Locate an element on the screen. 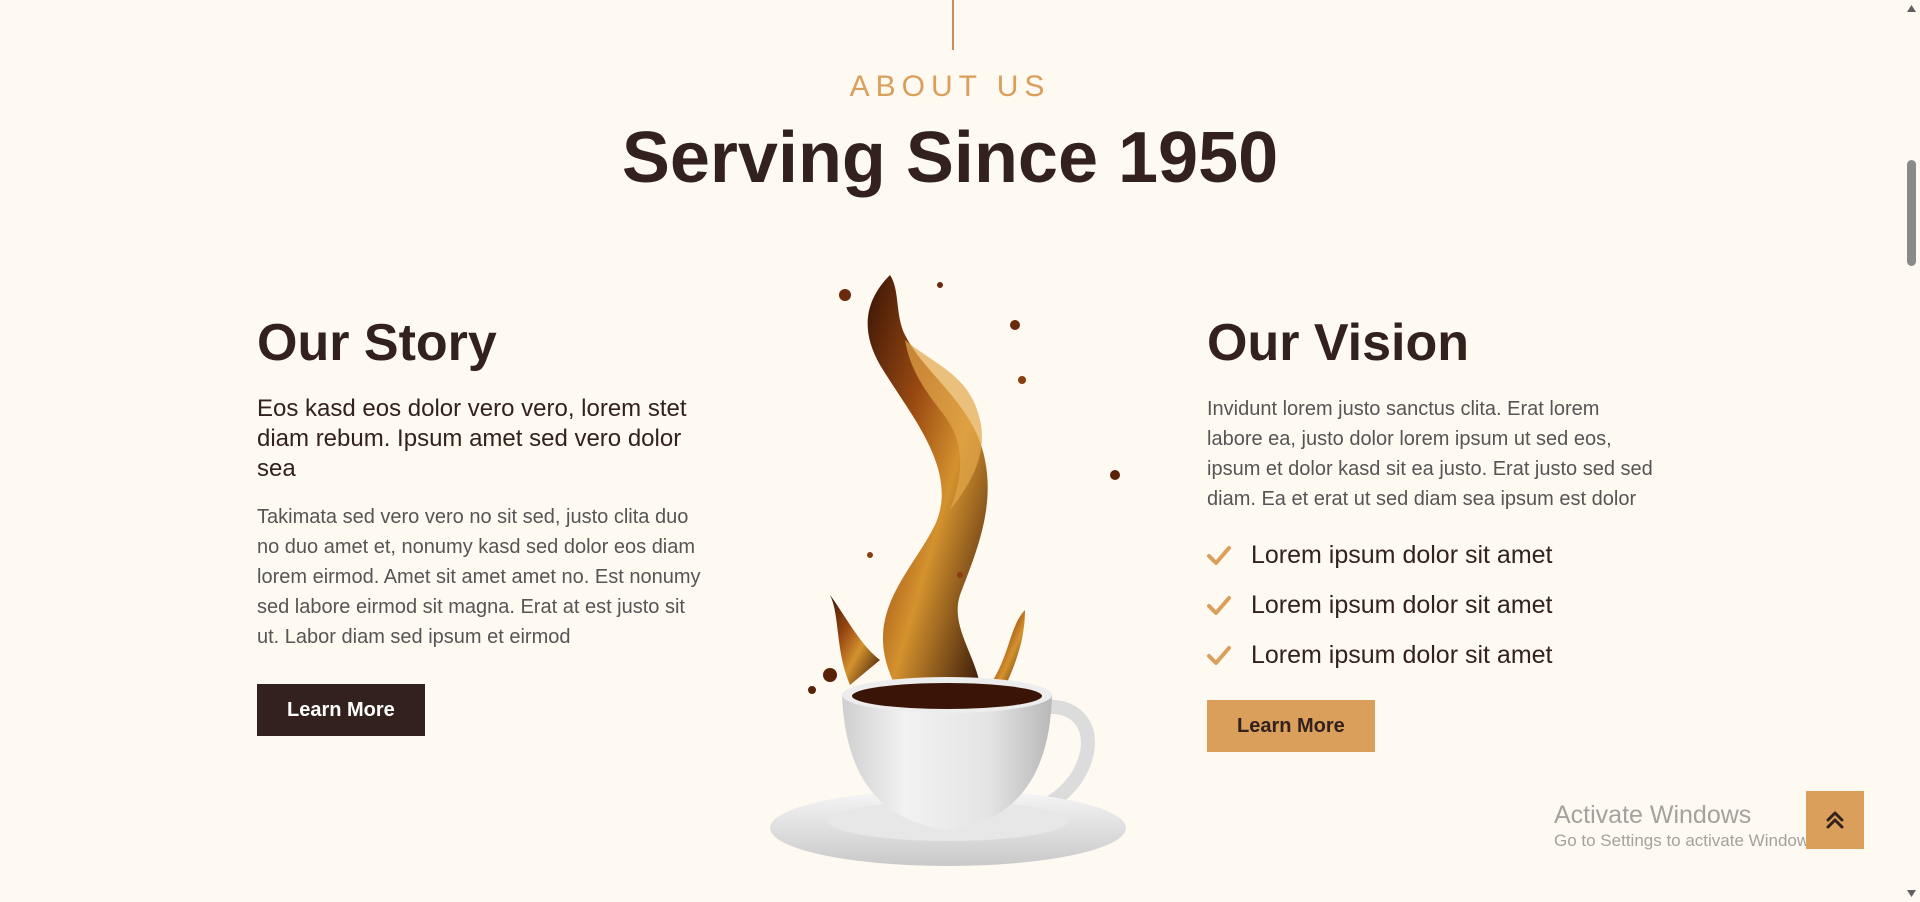 The width and height of the screenshot is (1920, 902). double-chevron-up-icon is located at coordinates (1835, 820).